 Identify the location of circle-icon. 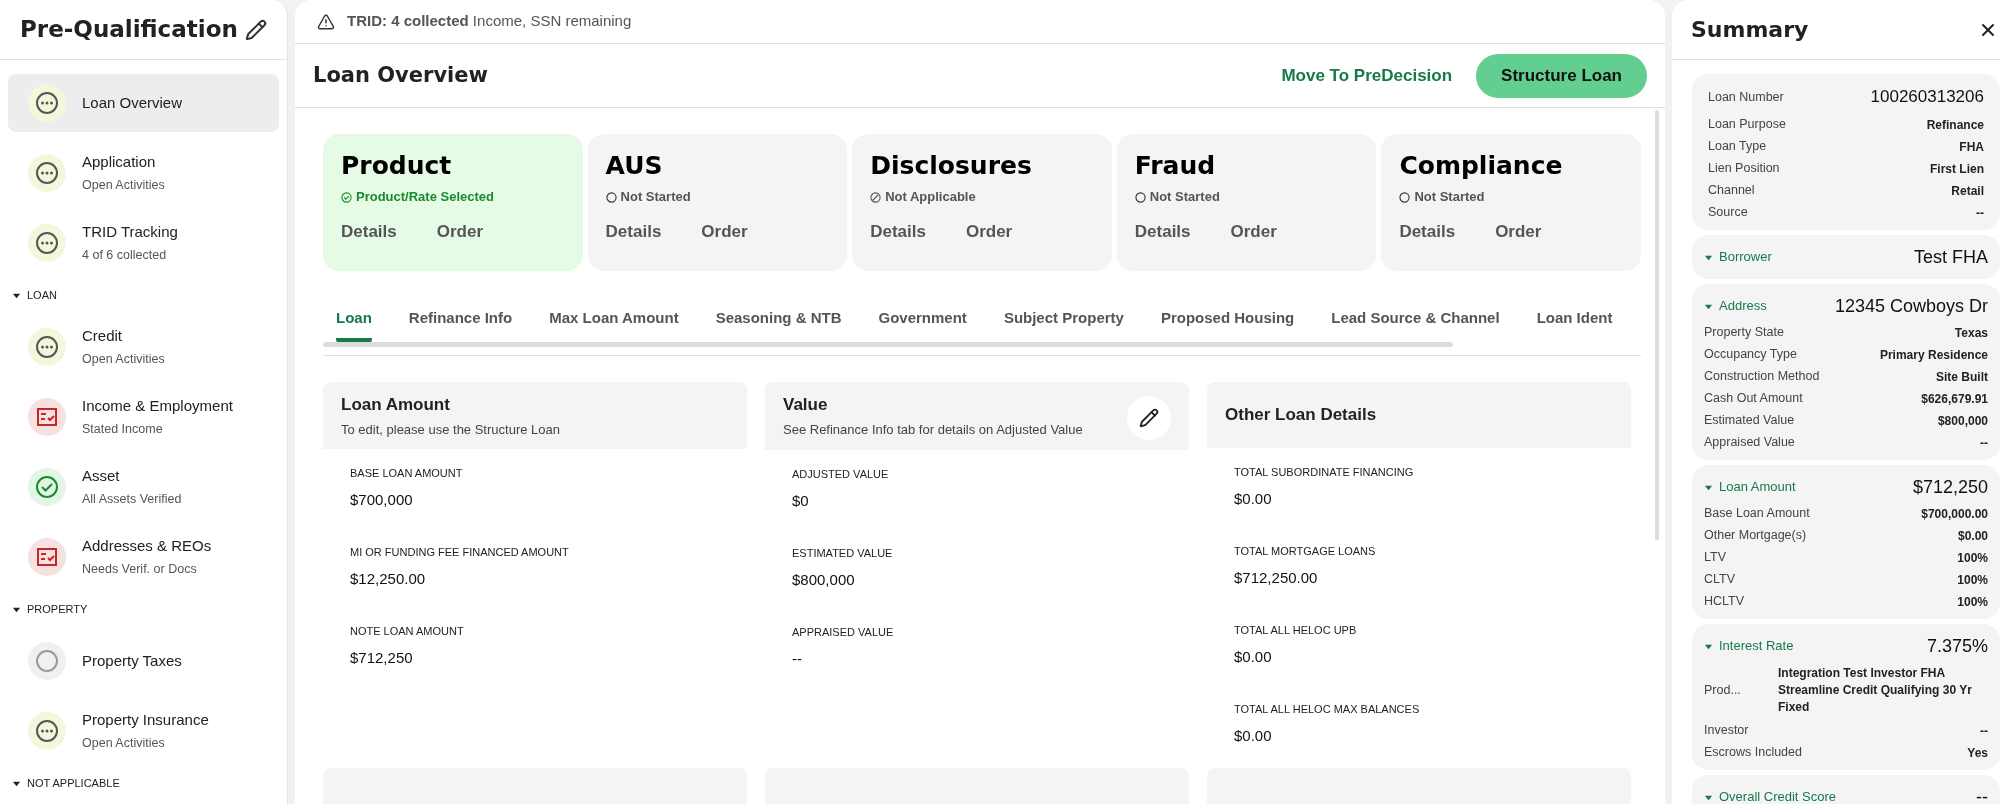
(1405, 197).